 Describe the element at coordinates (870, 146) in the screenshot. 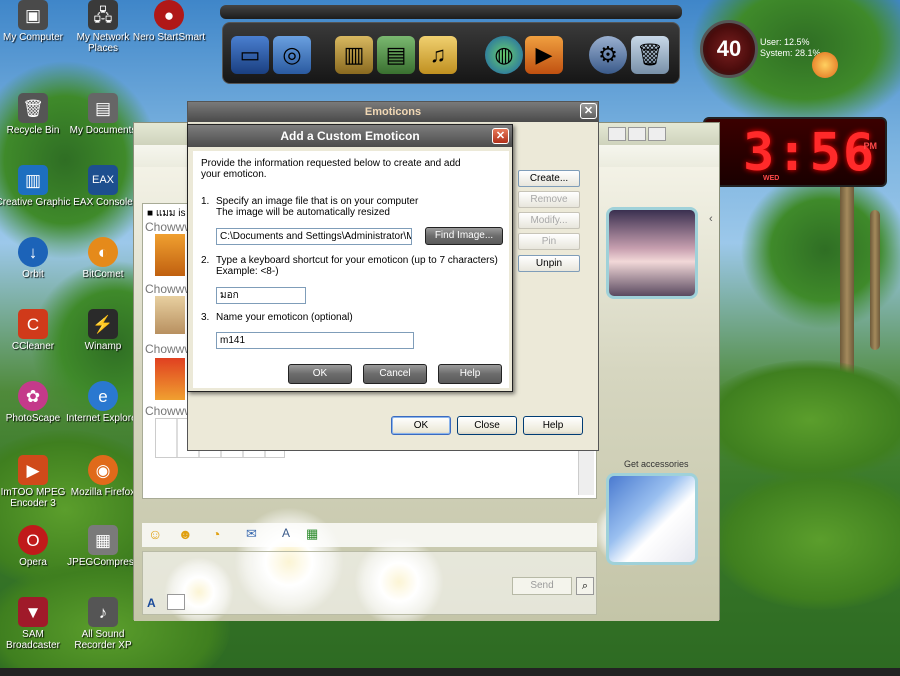

I see `clock-ampm: PM` at that location.